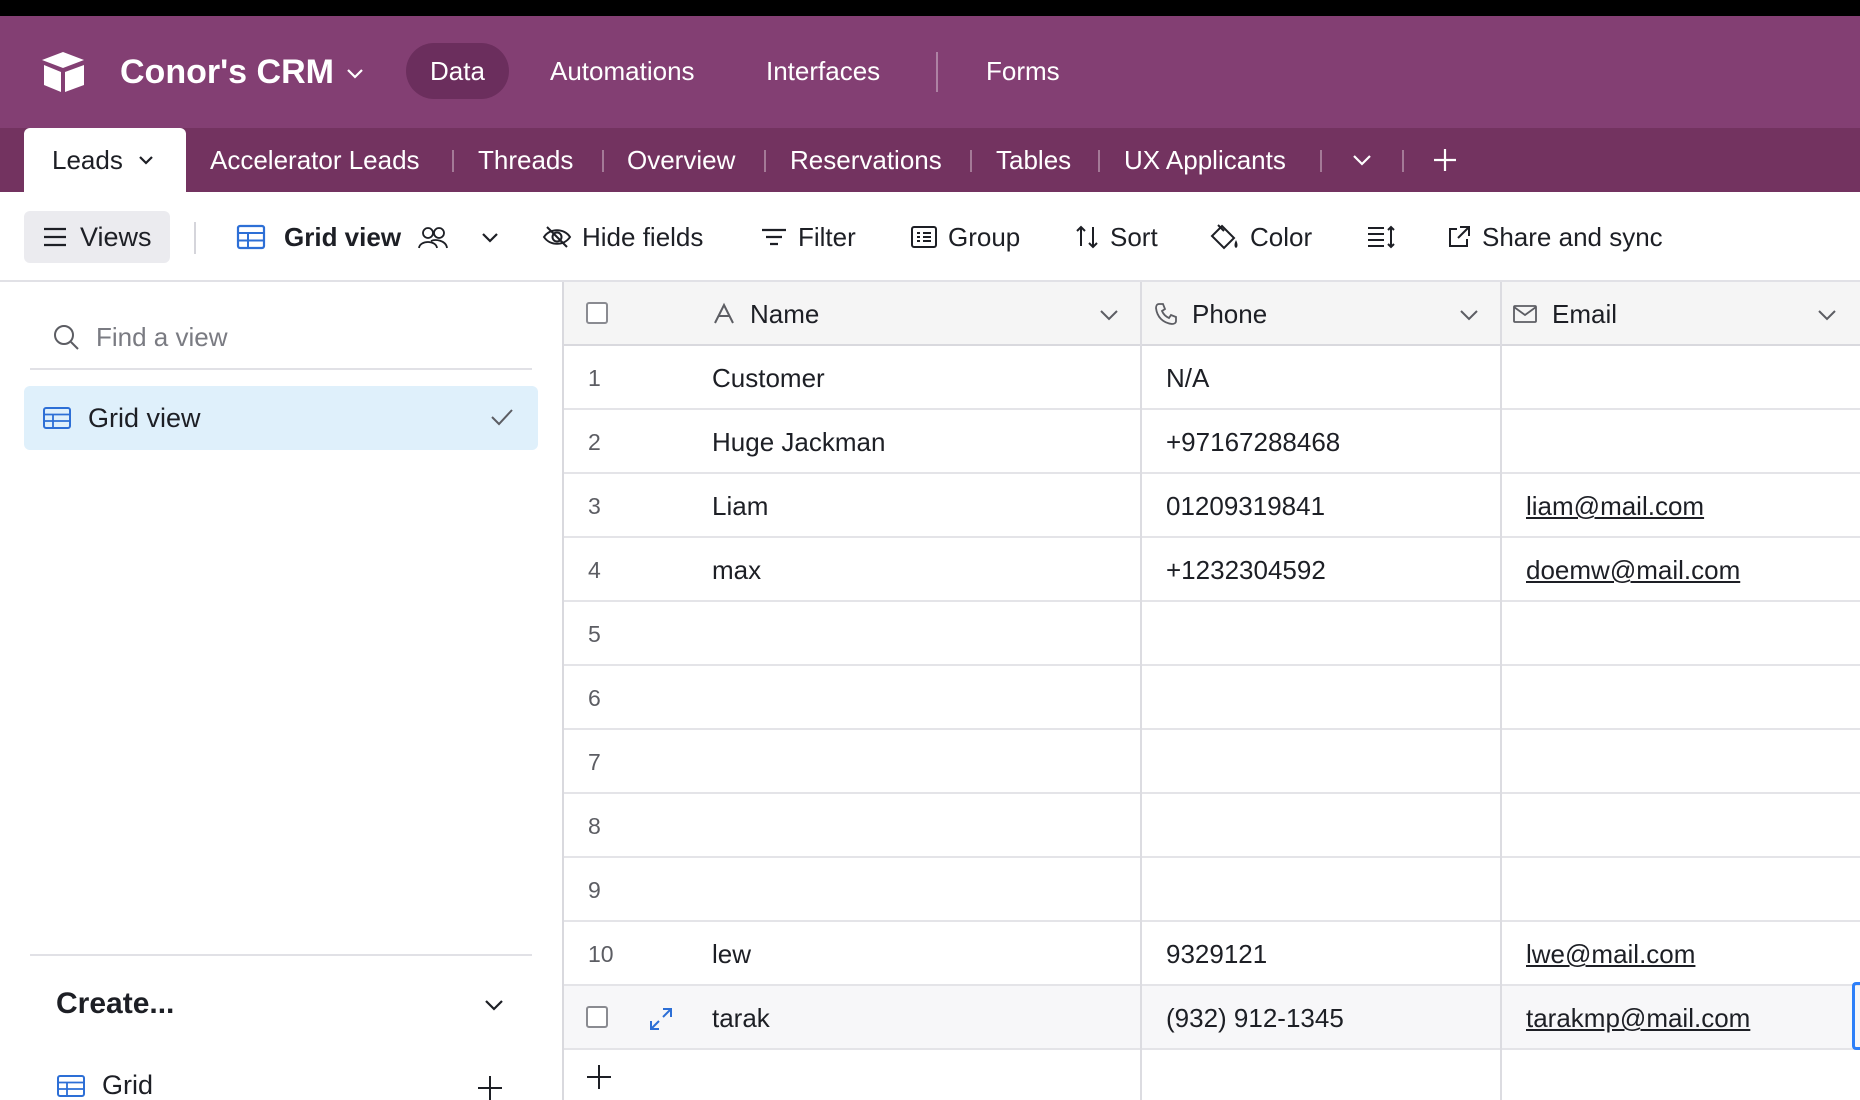 Image resolution: width=1860 pixels, height=1100 pixels. What do you see at coordinates (281, 338) in the screenshot?
I see `find-view-search: Find a view` at bounding box center [281, 338].